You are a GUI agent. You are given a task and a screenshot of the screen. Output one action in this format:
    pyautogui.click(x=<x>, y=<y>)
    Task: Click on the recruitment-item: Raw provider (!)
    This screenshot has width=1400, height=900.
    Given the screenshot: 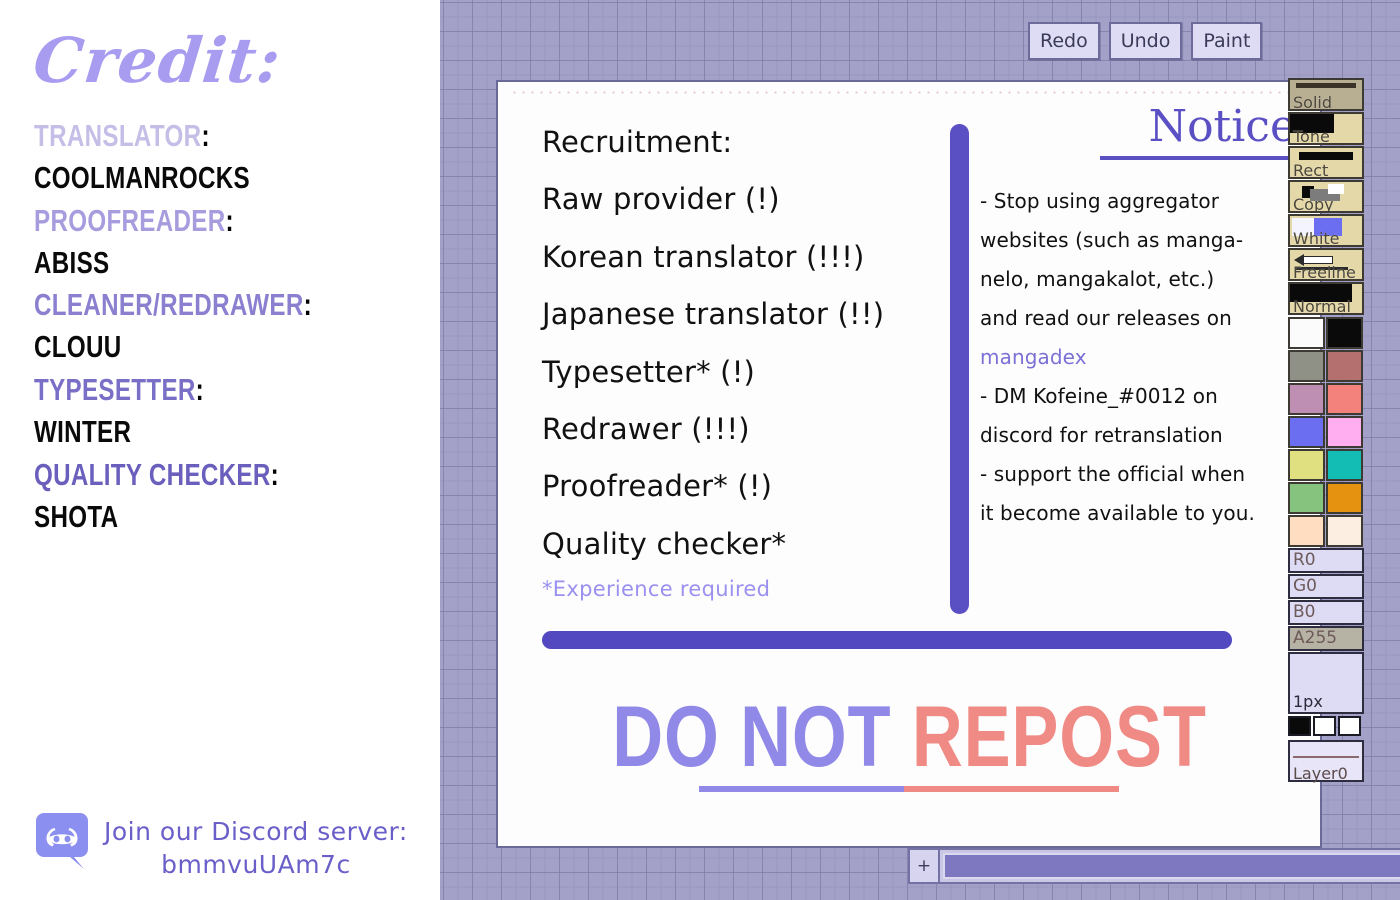 What is the action you would take?
    pyautogui.click(x=661, y=199)
    